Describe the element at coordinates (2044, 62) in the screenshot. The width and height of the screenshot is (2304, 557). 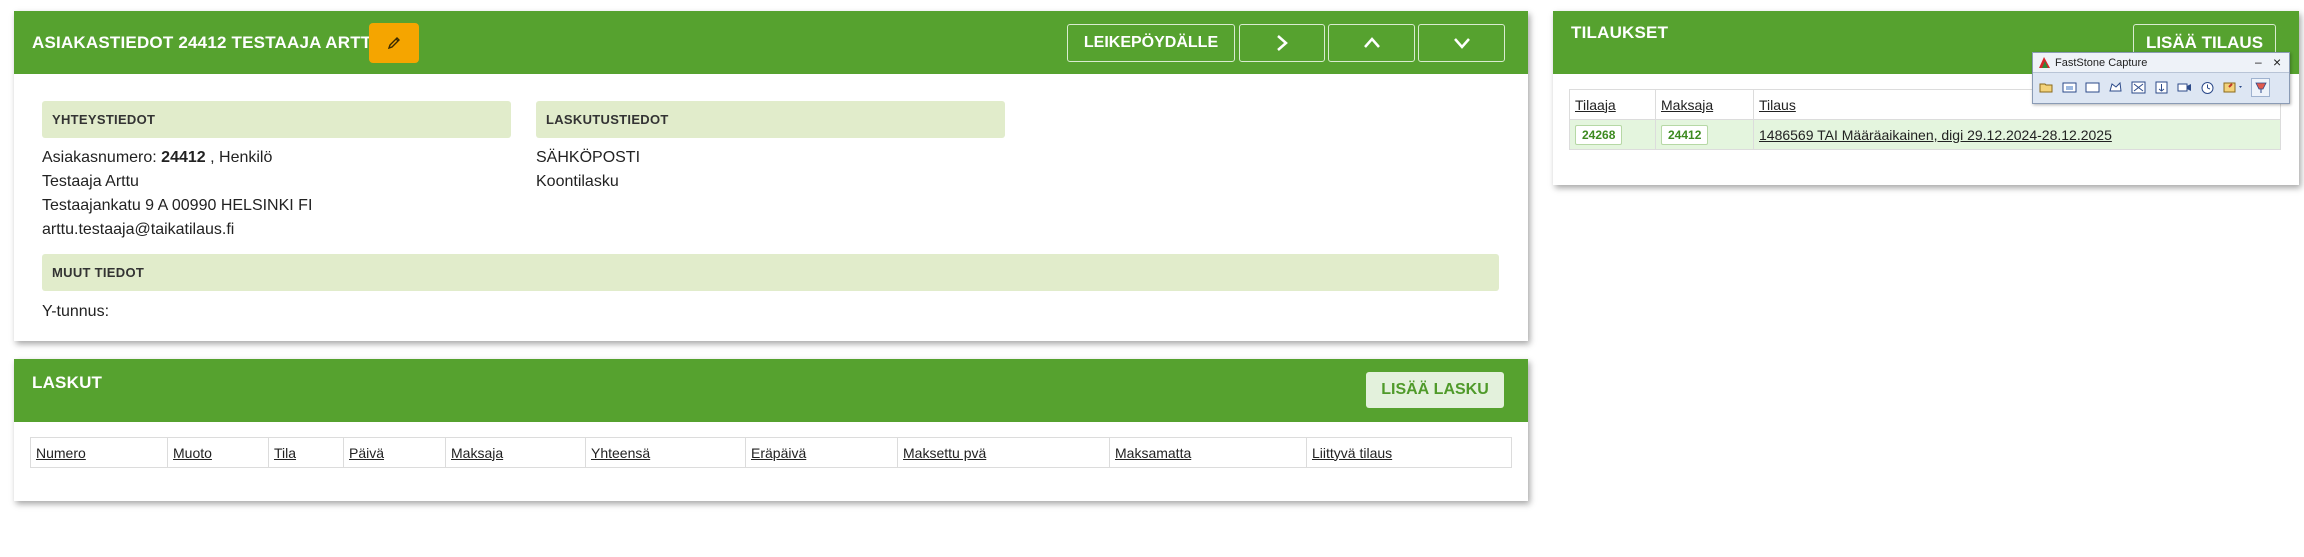
I see `faststone-logo-icon` at that location.